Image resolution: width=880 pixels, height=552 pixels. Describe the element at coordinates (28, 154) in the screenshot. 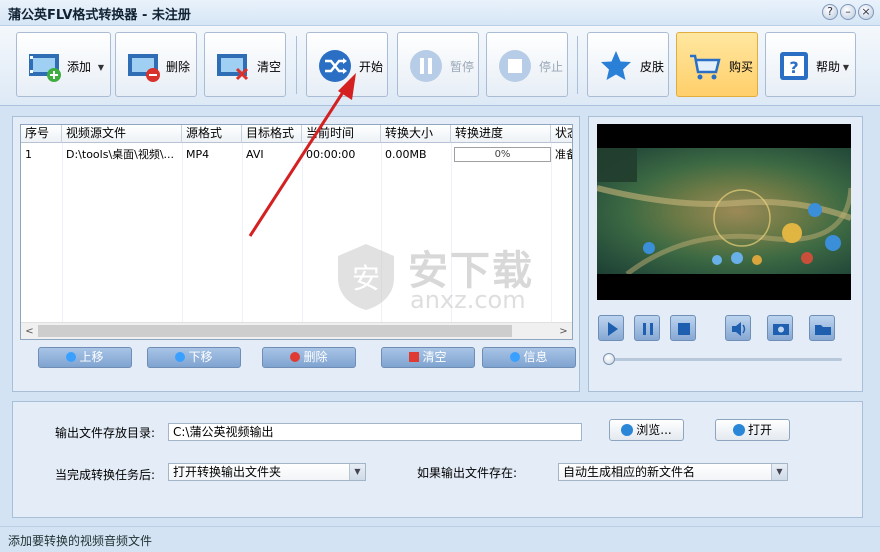

I see `cell-index: 1` at that location.